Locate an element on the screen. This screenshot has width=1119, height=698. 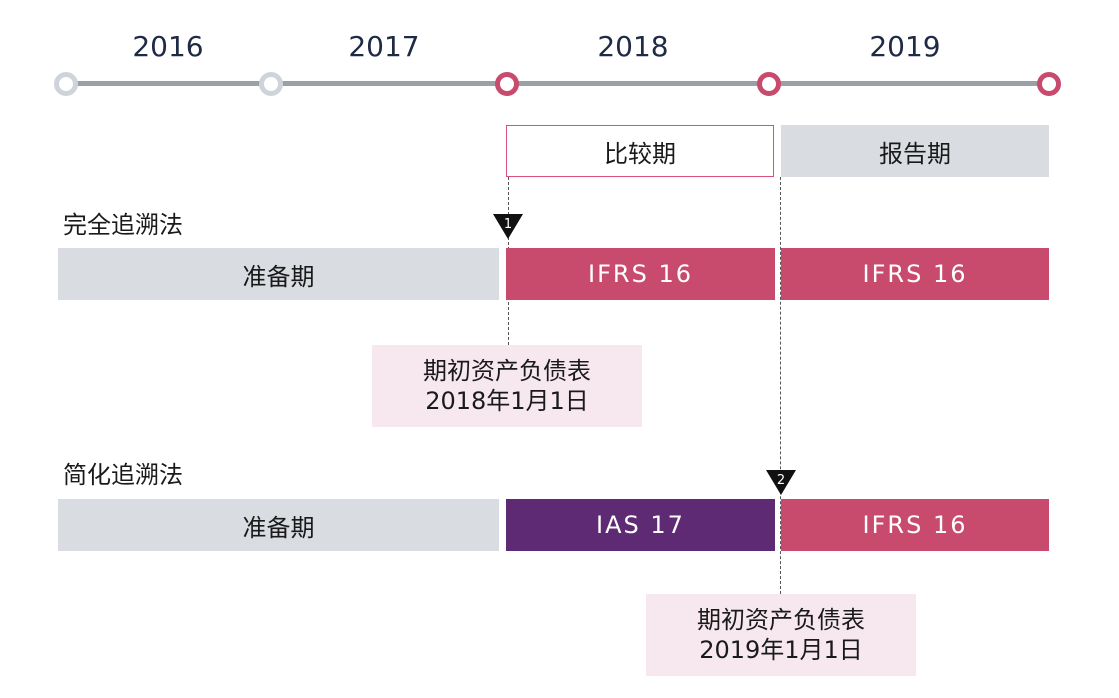
full-report-label: IFRS 16 is located at coordinates (915, 274).